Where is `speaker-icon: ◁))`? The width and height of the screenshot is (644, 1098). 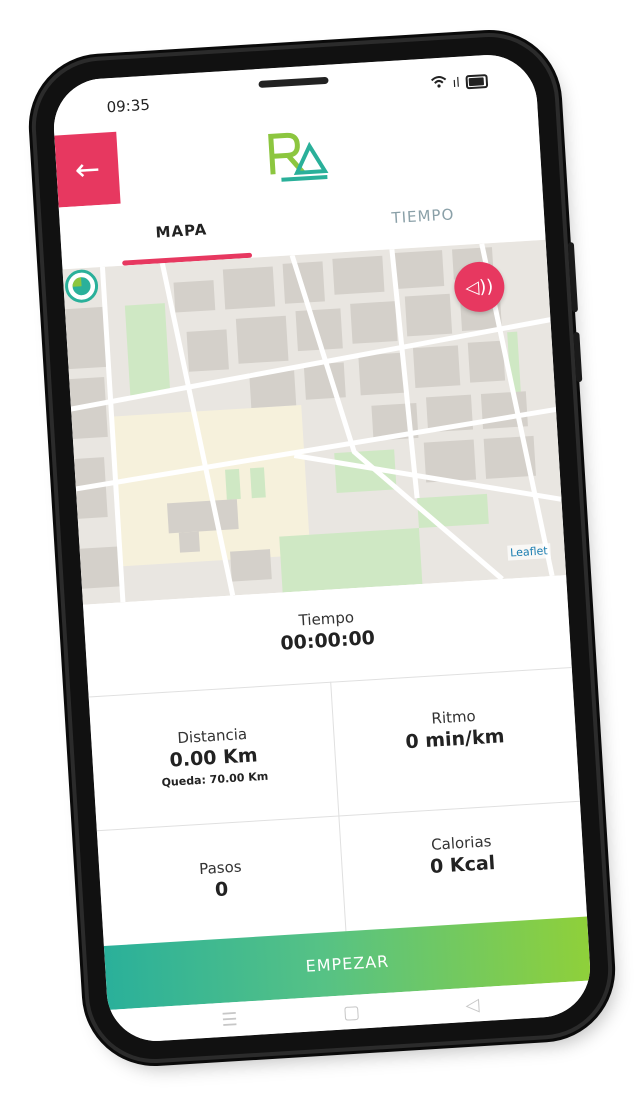 speaker-icon: ◁)) is located at coordinates (479, 287).